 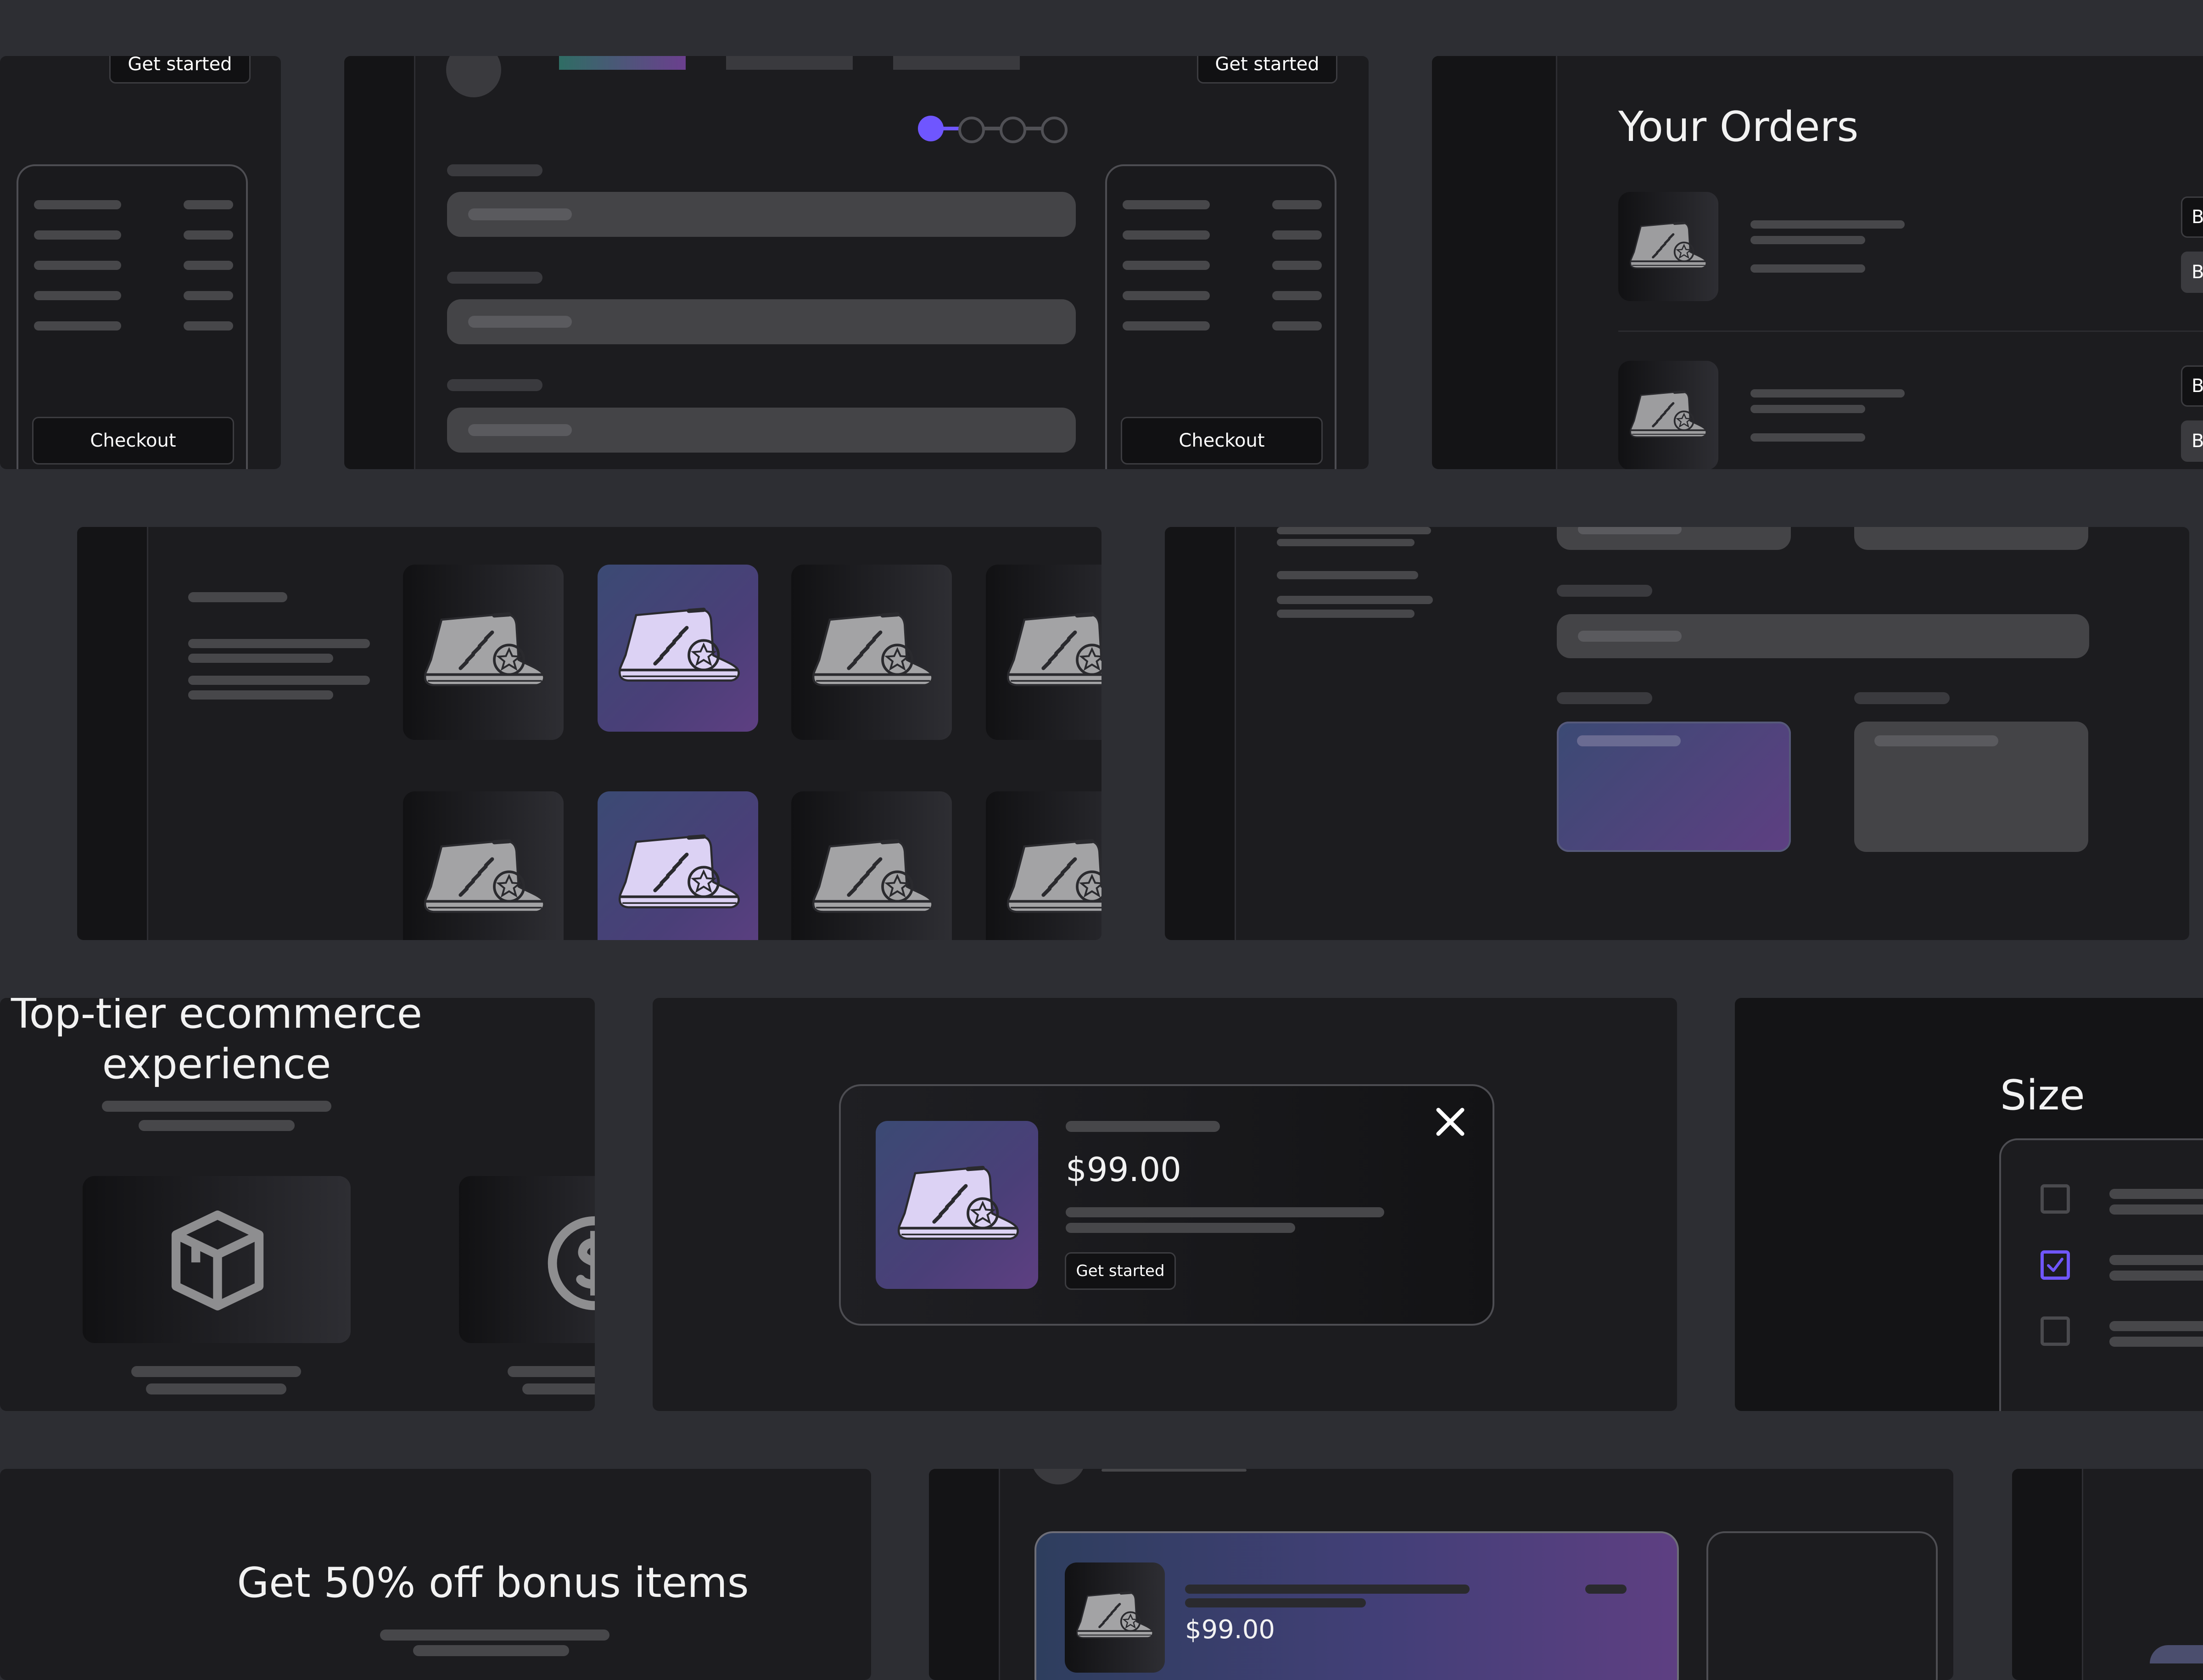 I want to click on product-modal-card: $99.00 Get started, so click(x=1165, y=1204).